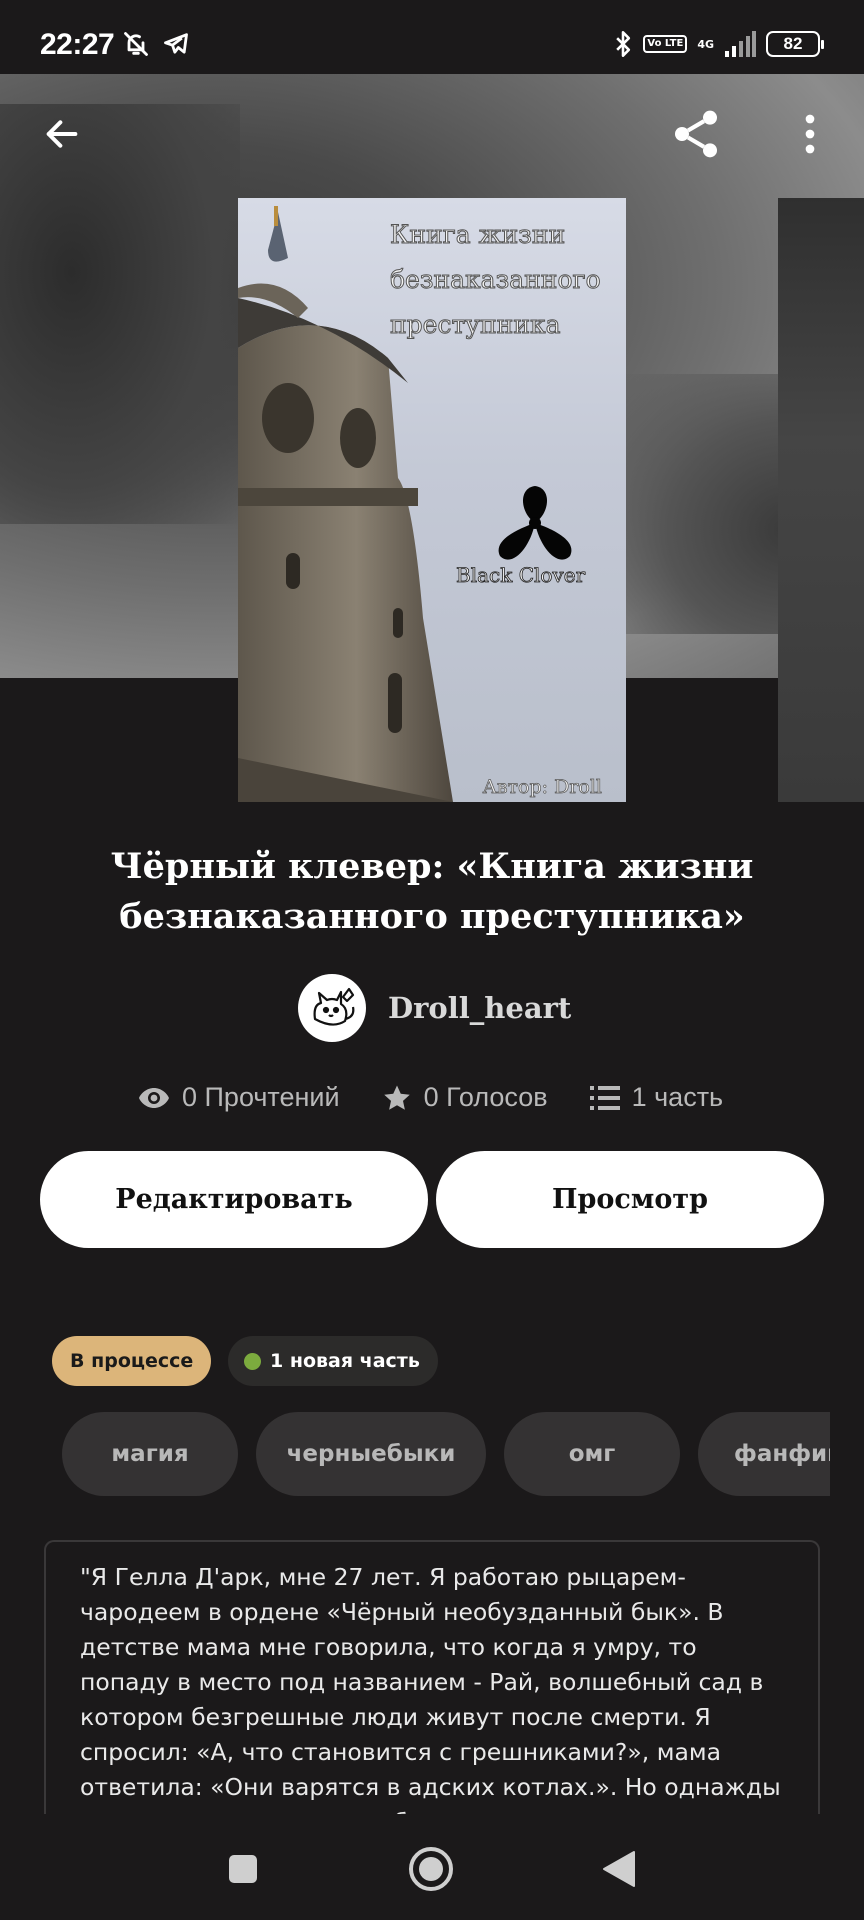 The image size is (864, 1920). I want to click on share-icon, so click(696, 134).